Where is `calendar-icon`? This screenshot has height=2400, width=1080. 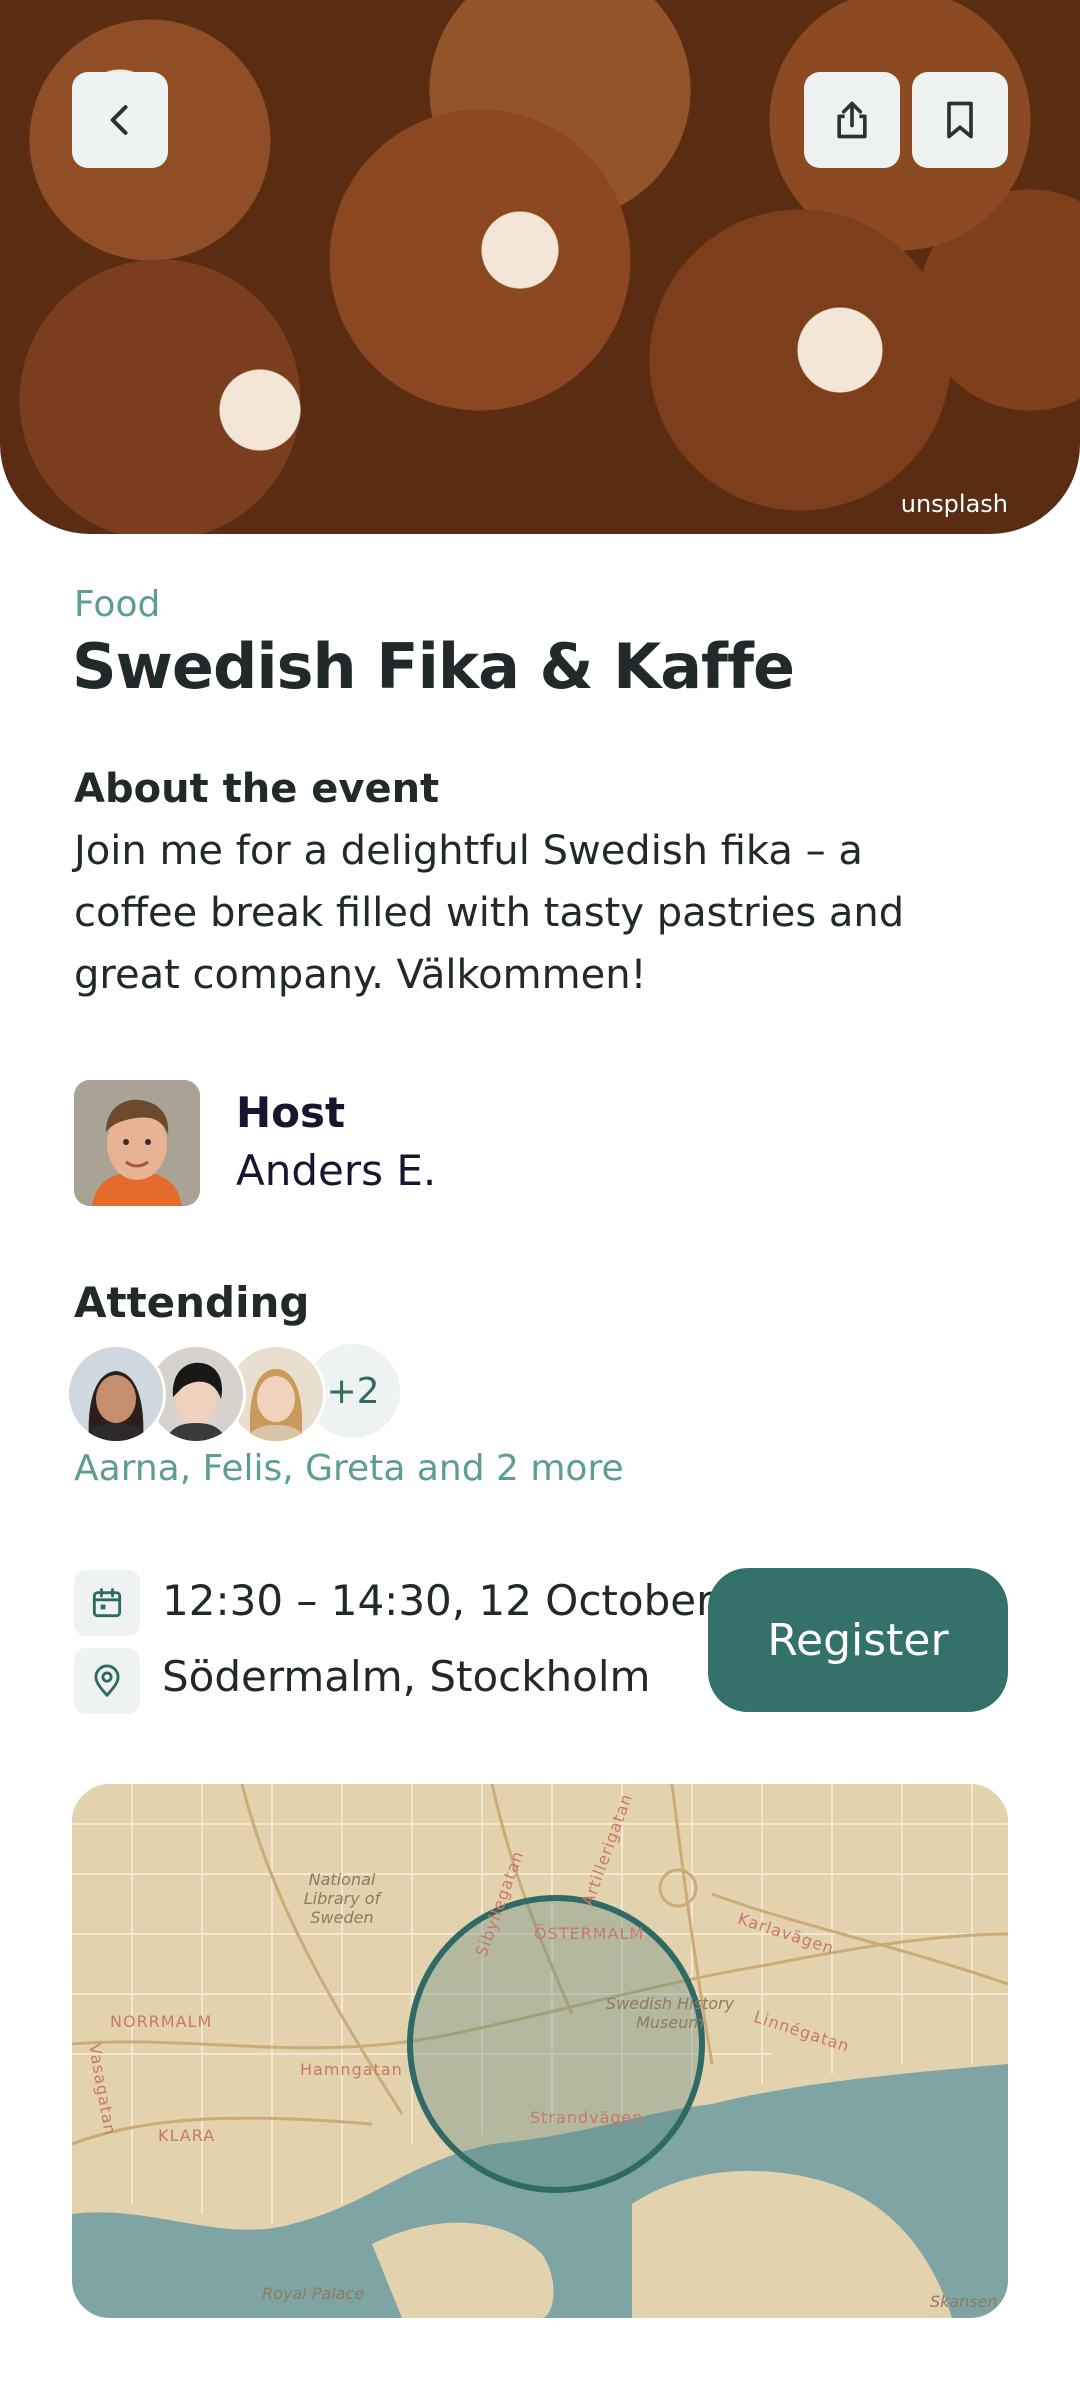 calendar-icon is located at coordinates (107, 1603).